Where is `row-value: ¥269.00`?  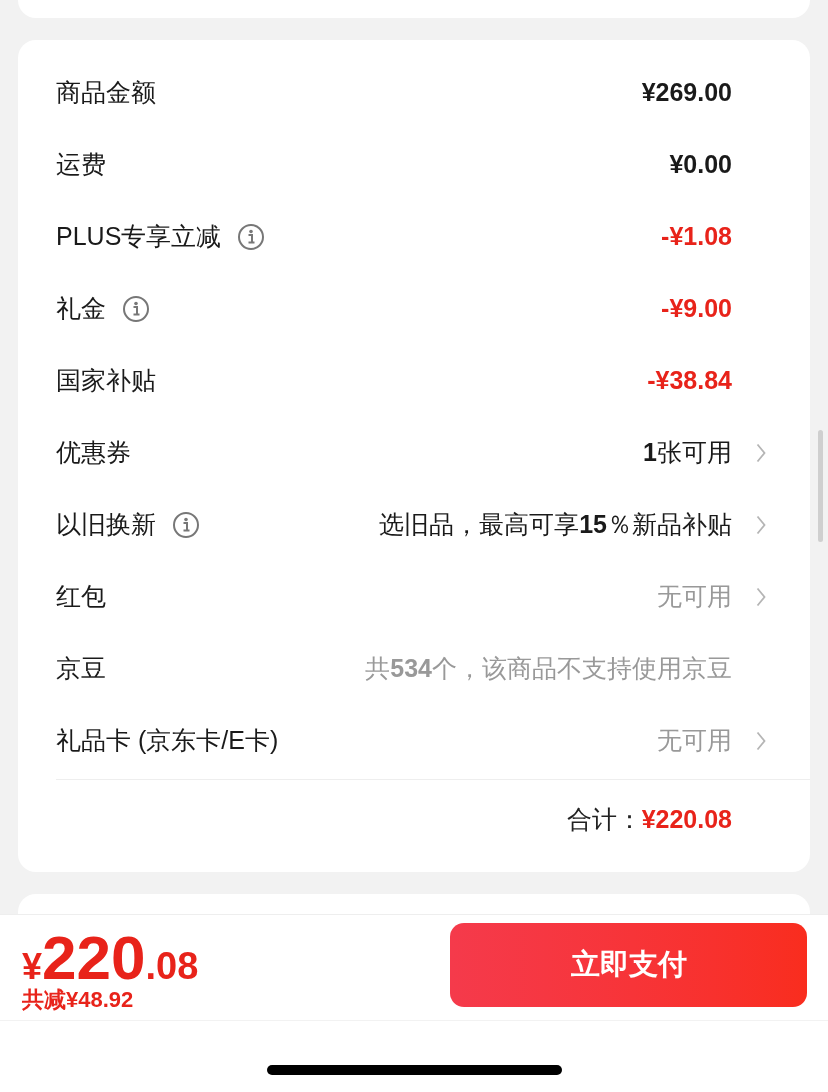
row-value: ¥269.00 is located at coordinates (686, 93).